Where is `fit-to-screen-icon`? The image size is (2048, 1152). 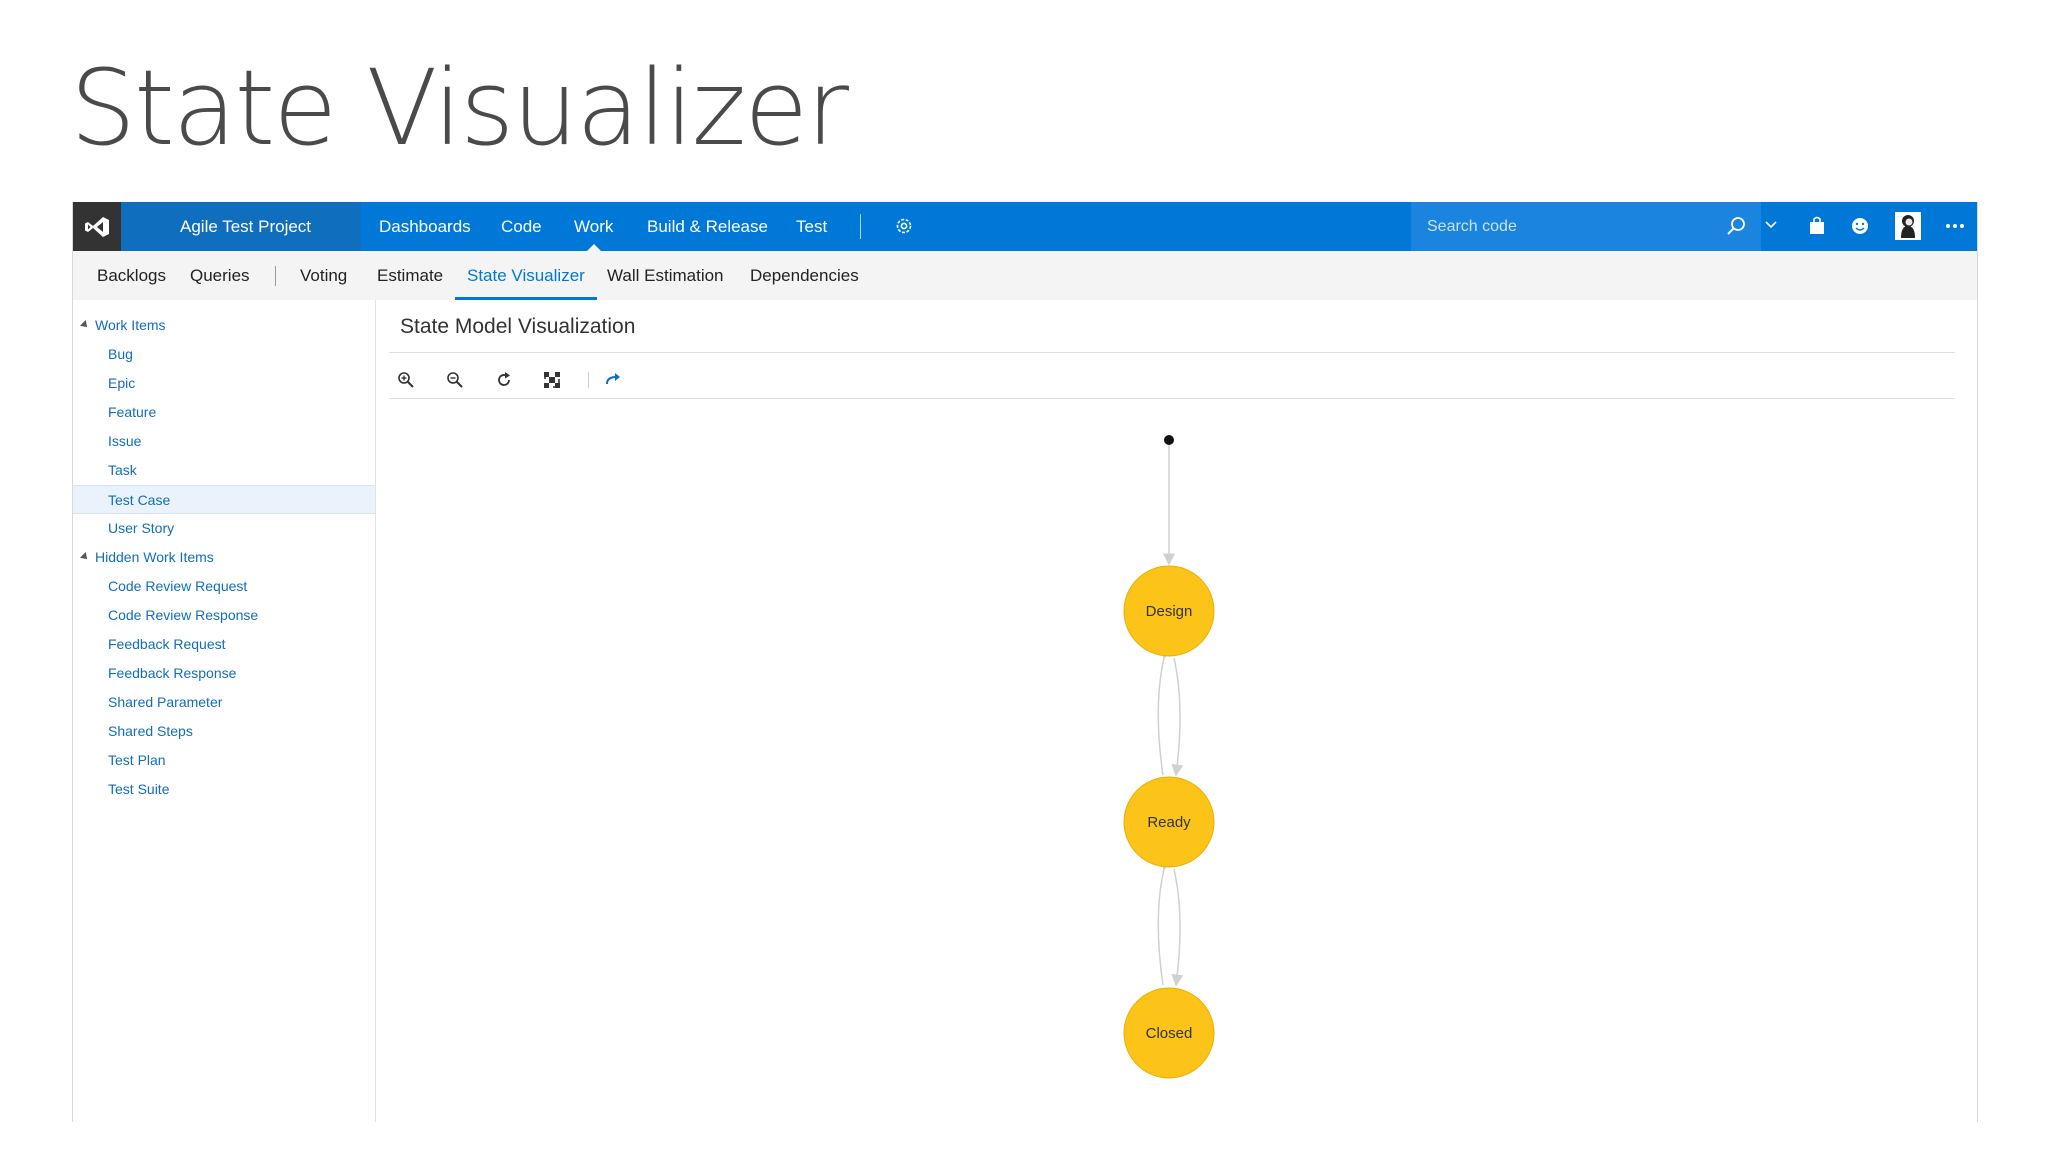
fit-to-screen-icon is located at coordinates (552, 380).